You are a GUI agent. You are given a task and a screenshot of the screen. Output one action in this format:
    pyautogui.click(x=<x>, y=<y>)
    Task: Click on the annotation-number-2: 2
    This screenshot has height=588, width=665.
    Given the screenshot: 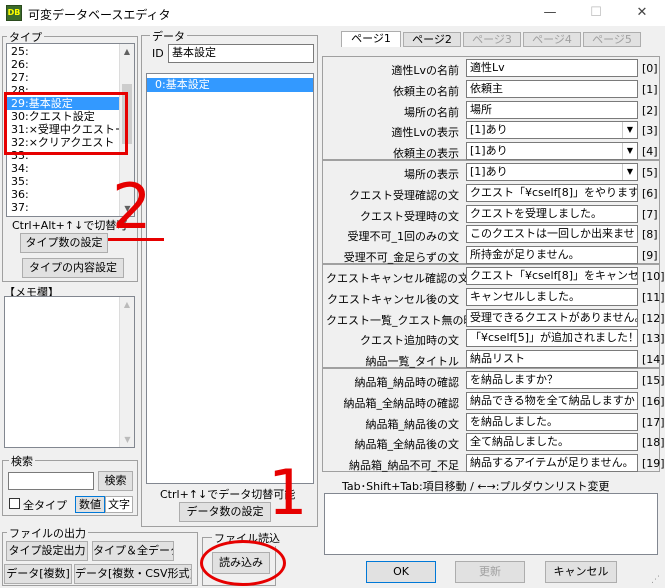 What is the action you would take?
    pyautogui.click(x=132, y=206)
    